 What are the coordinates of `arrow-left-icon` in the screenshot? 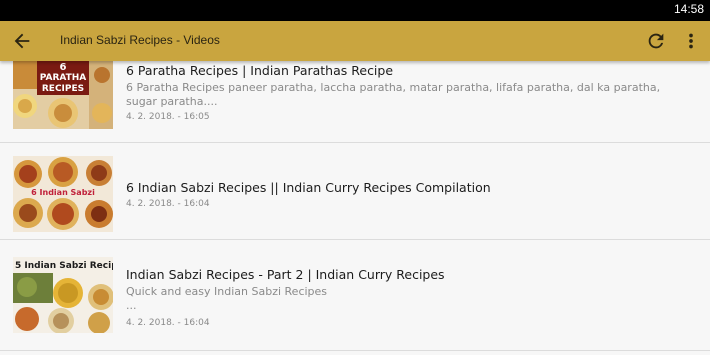 It's located at (22, 41).